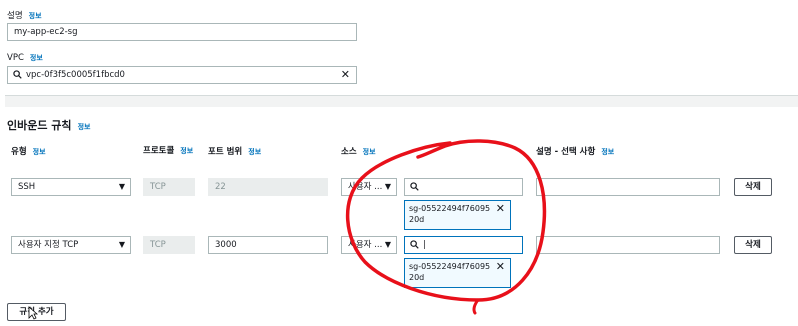 The height and width of the screenshot is (326, 798). I want to click on red-annotation-circle, so click(446, 227).